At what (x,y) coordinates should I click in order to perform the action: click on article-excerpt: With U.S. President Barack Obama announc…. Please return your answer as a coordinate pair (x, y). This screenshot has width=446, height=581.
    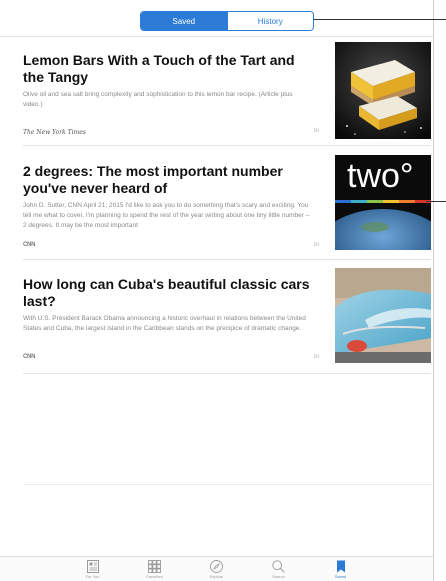
    Looking at the image, I should click on (164, 323).